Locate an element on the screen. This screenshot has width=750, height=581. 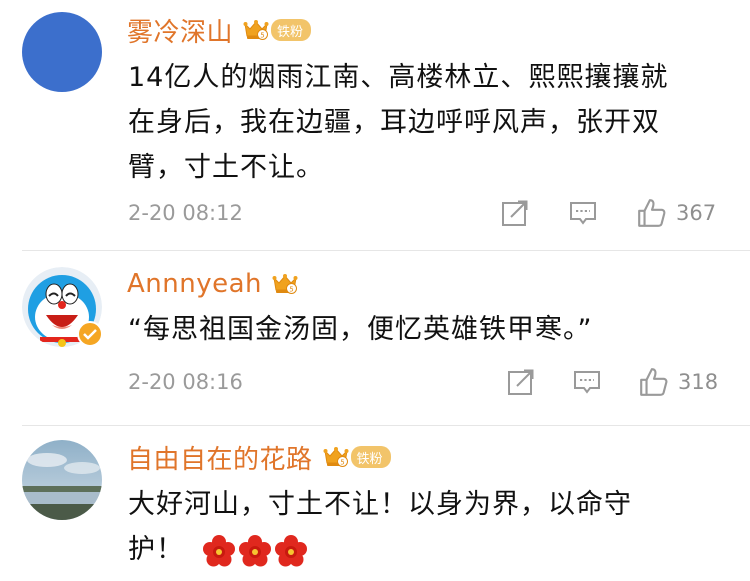
username: 雾冷深山 is located at coordinates (180, 30).